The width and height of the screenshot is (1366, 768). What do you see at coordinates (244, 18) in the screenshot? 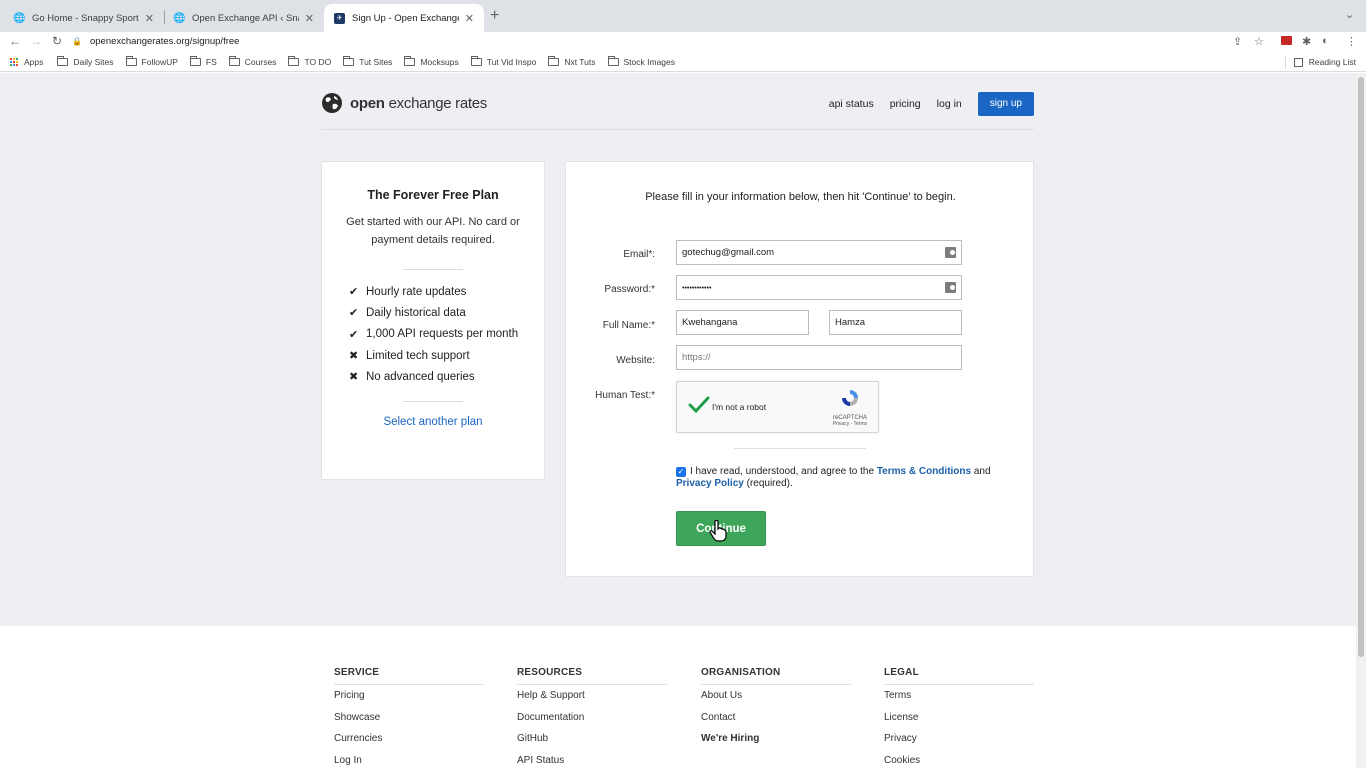
I see `tab-open-exchange-api: 🌐 Open Exchange API ‹ Snappy S ✕` at bounding box center [244, 18].